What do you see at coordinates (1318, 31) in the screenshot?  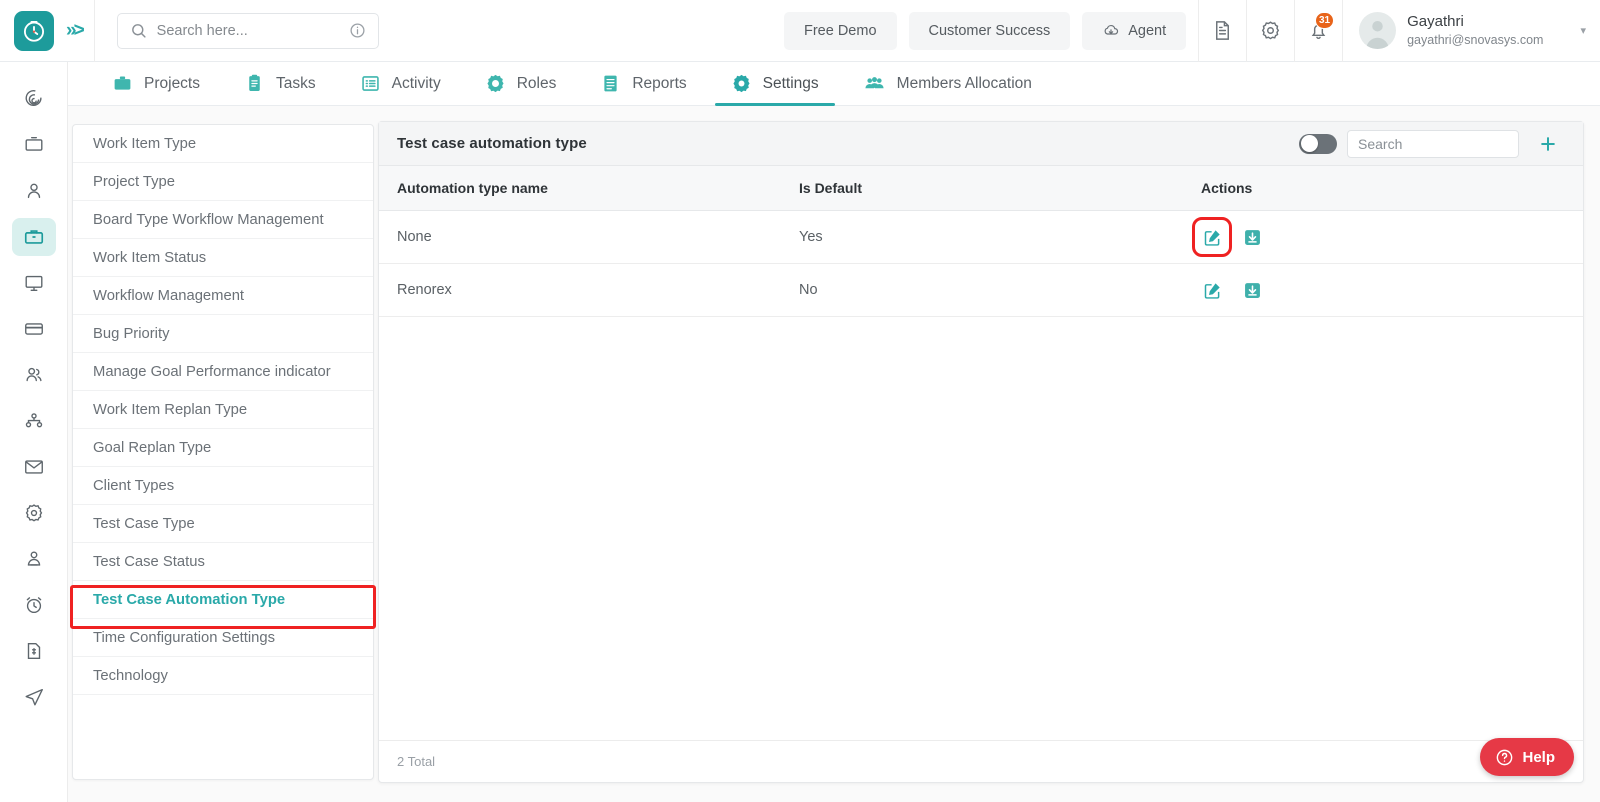 I see `bell-icon: 31` at bounding box center [1318, 31].